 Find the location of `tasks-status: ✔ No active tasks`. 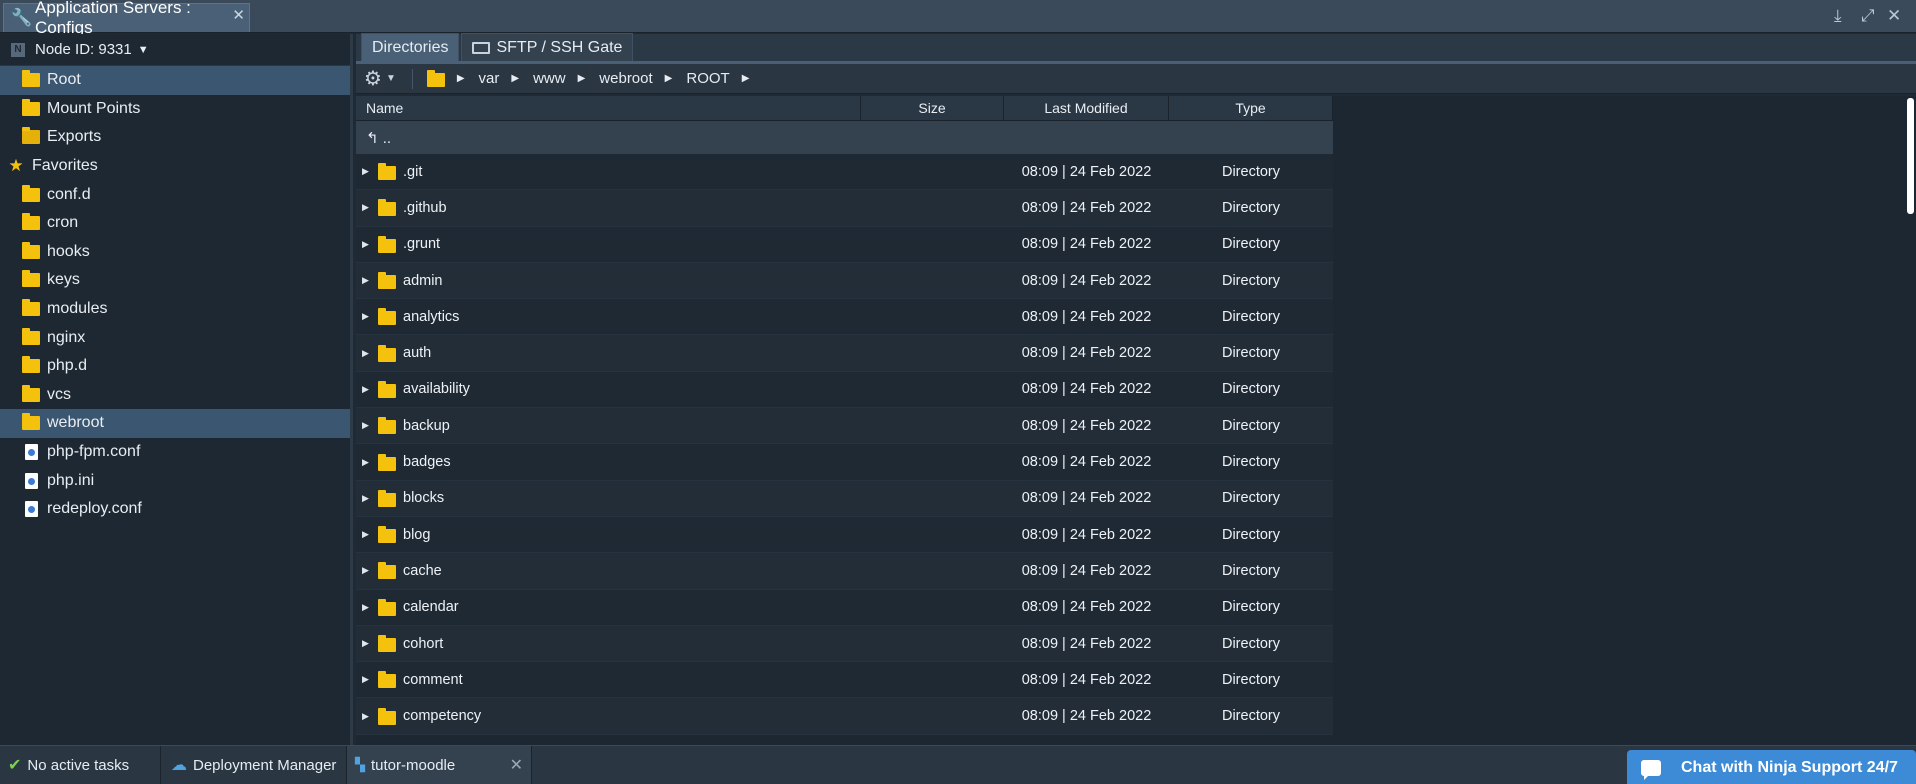

tasks-status: ✔ No active tasks is located at coordinates (80, 765).